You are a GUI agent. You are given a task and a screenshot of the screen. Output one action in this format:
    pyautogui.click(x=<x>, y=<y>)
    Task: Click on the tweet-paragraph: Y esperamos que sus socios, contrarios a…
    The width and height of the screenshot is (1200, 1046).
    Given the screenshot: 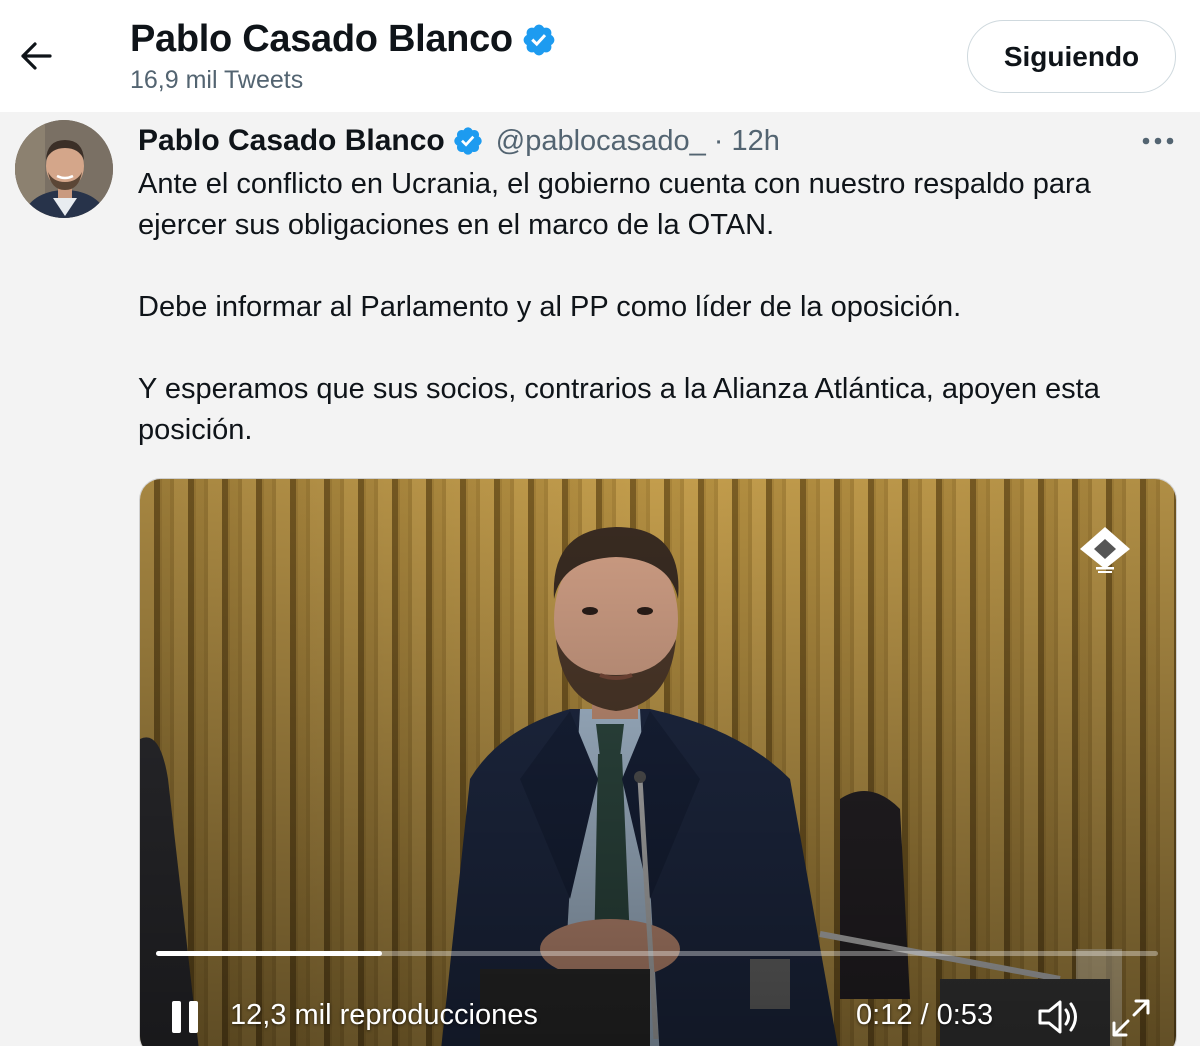 What is the action you would take?
    pyautogui.click(x=619, y=409)
    